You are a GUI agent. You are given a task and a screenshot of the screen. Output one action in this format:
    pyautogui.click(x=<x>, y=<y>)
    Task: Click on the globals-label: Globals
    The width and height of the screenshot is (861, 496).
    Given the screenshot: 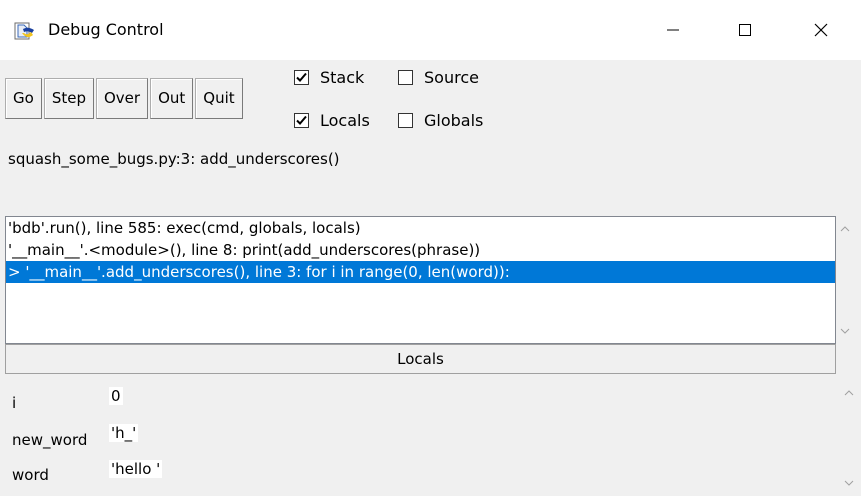 What is the action you would take?
    pyautogui.click(x=454, y=120)
    